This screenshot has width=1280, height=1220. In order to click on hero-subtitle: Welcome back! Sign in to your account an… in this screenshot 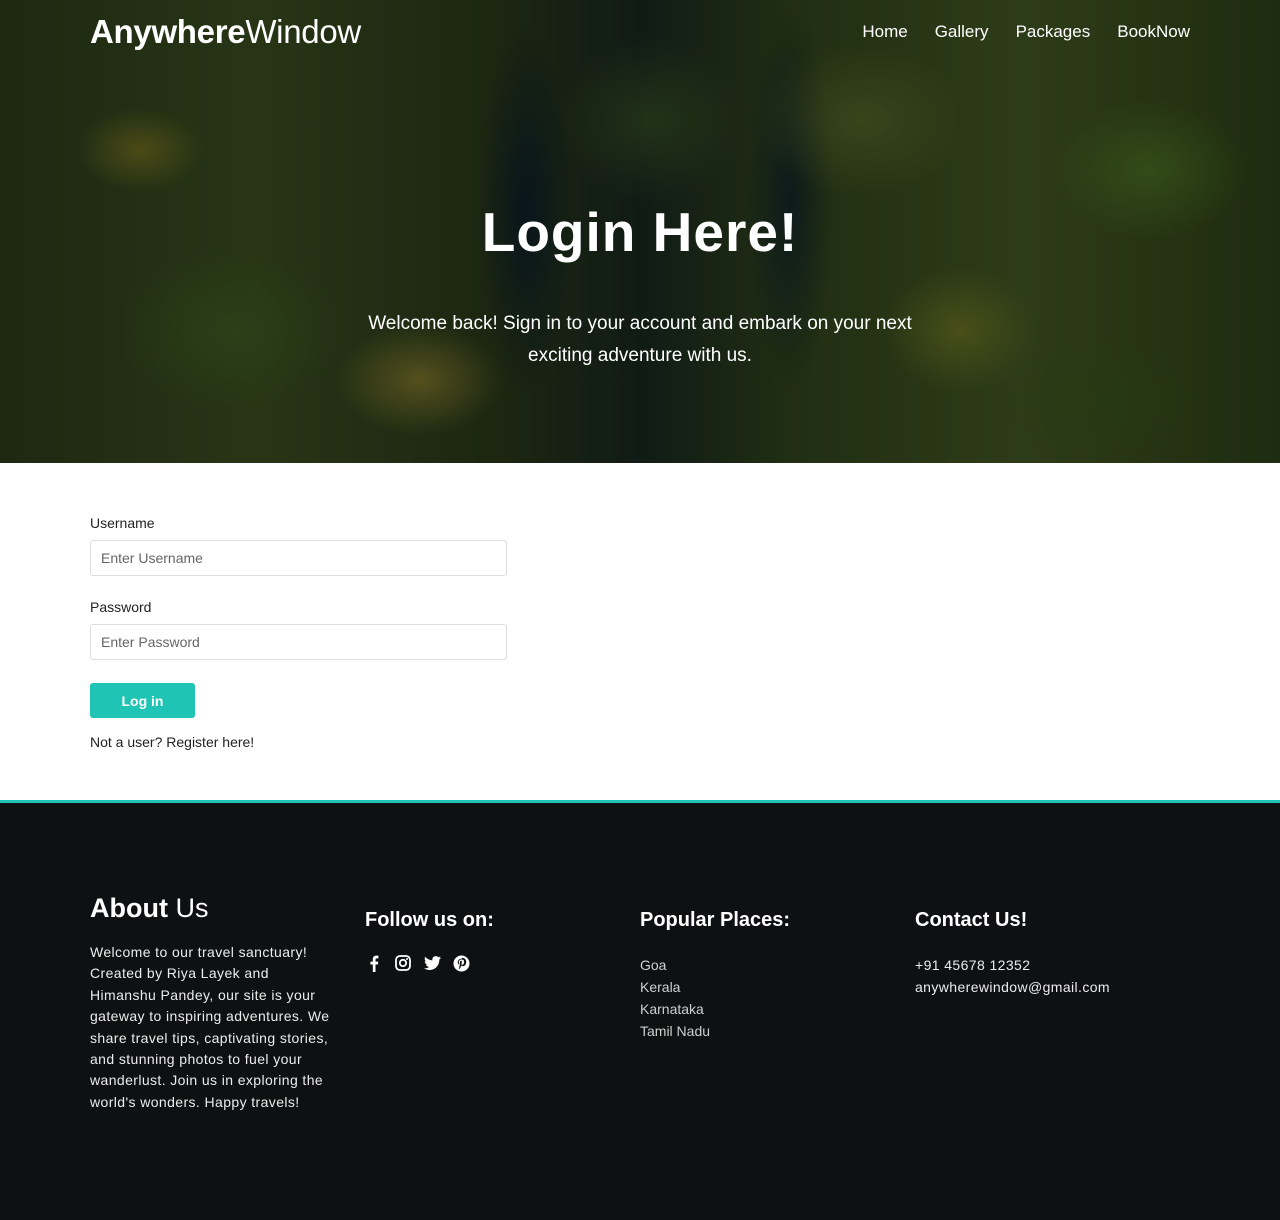, I will do `click(640, 339)`.